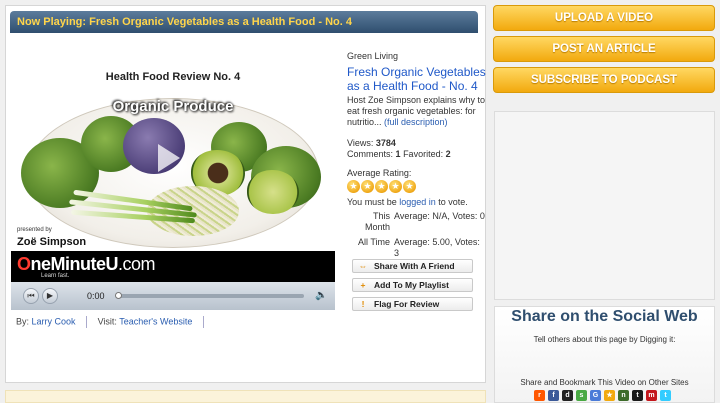  I want to click on rewind-icon: ⏮, so click(31, 296).